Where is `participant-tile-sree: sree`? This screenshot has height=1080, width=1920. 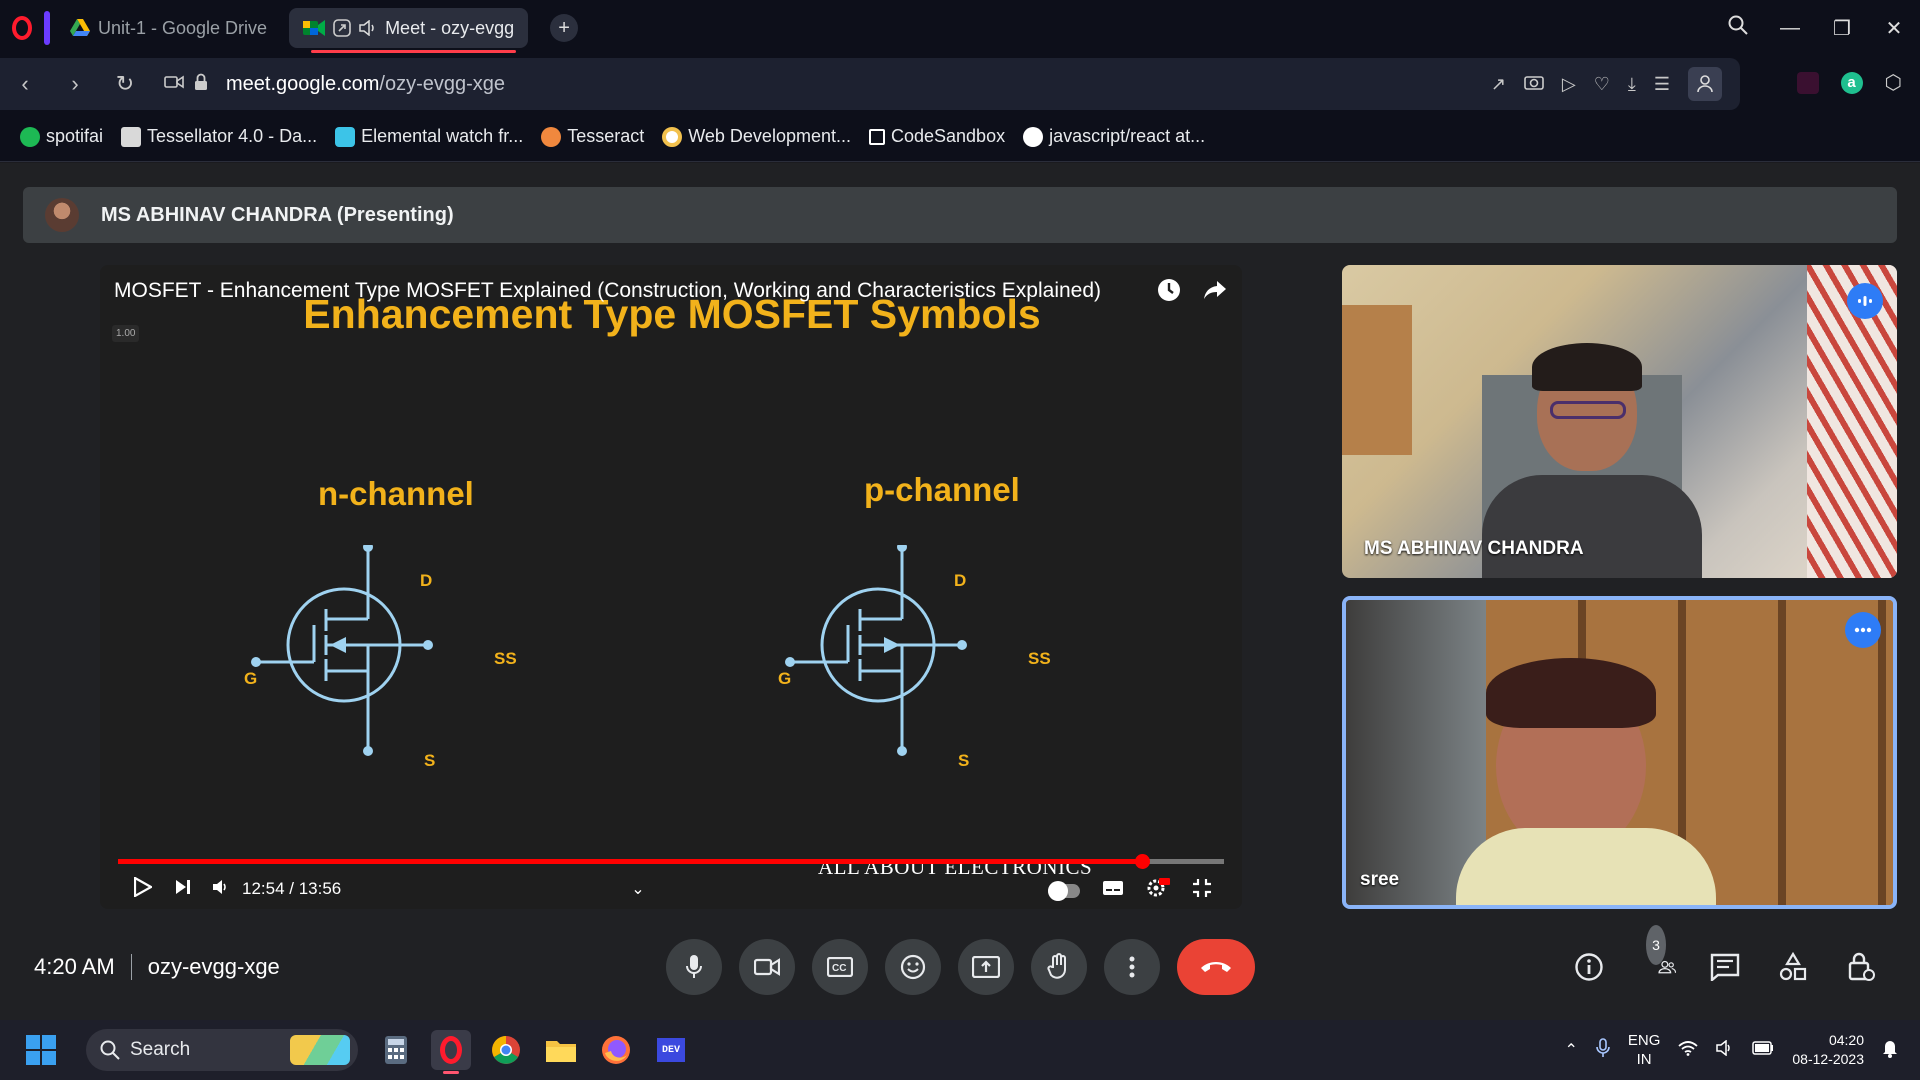
participant-tile-sree: sree is located at coordinates (1619, 752).